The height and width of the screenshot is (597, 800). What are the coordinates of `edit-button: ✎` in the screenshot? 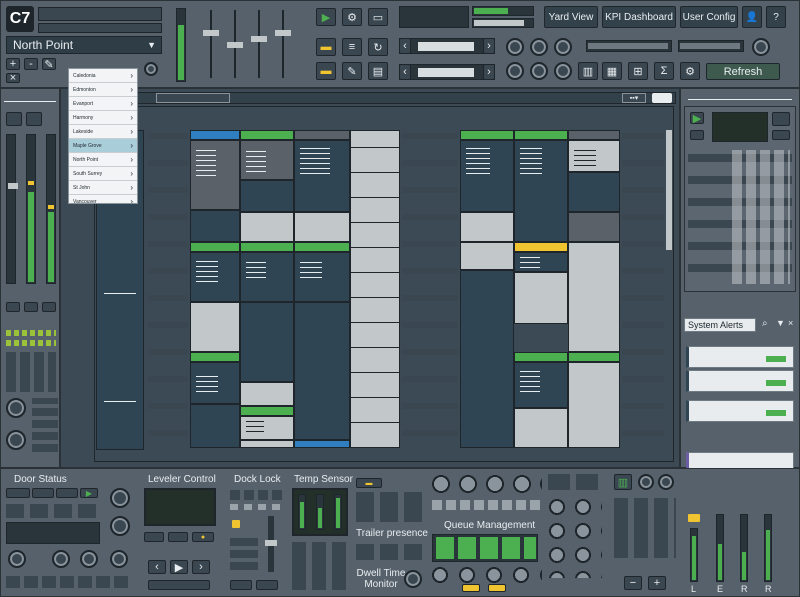 It's located at (49, 64).